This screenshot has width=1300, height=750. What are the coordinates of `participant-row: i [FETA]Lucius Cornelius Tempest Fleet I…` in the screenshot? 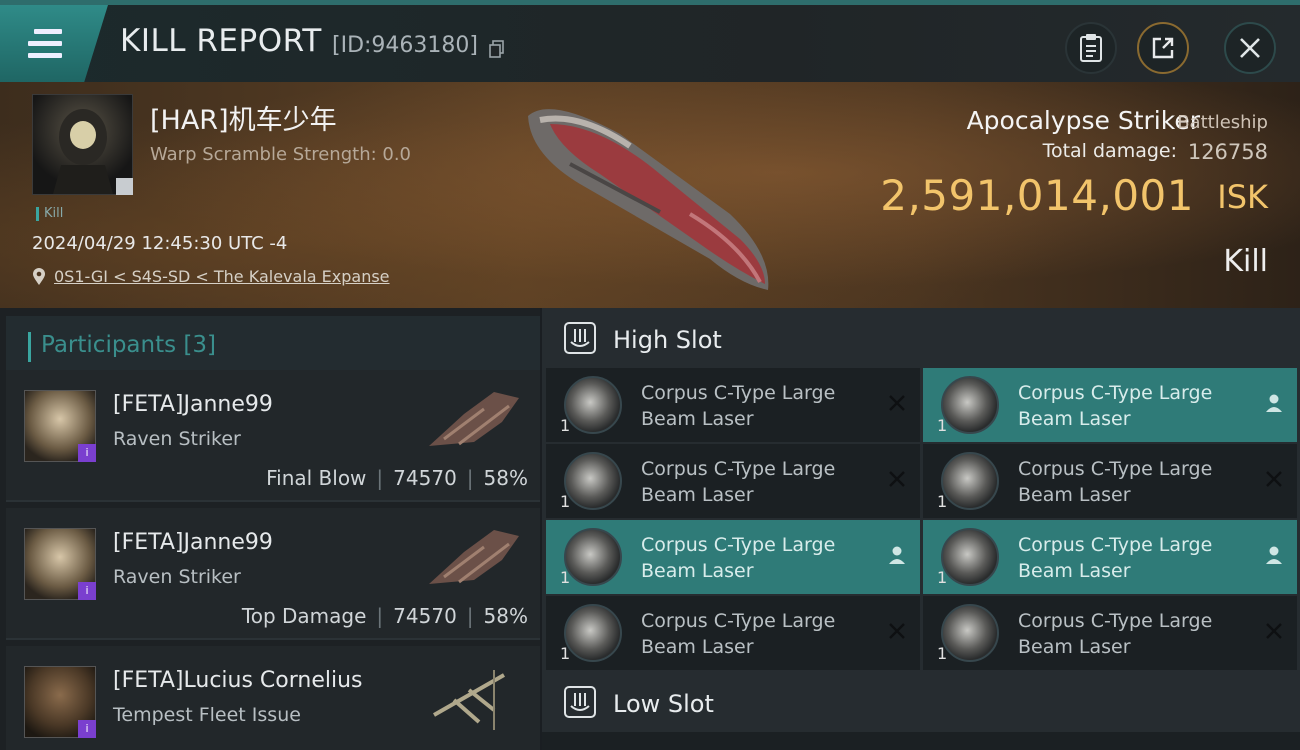 It's located at (273, 698).